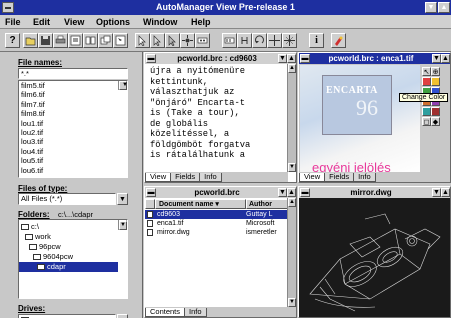  What do you see at coordinates (68, 267) in the screenshot?
I see `folder-item-selected: cdapr` at bounding box center [68, 267].